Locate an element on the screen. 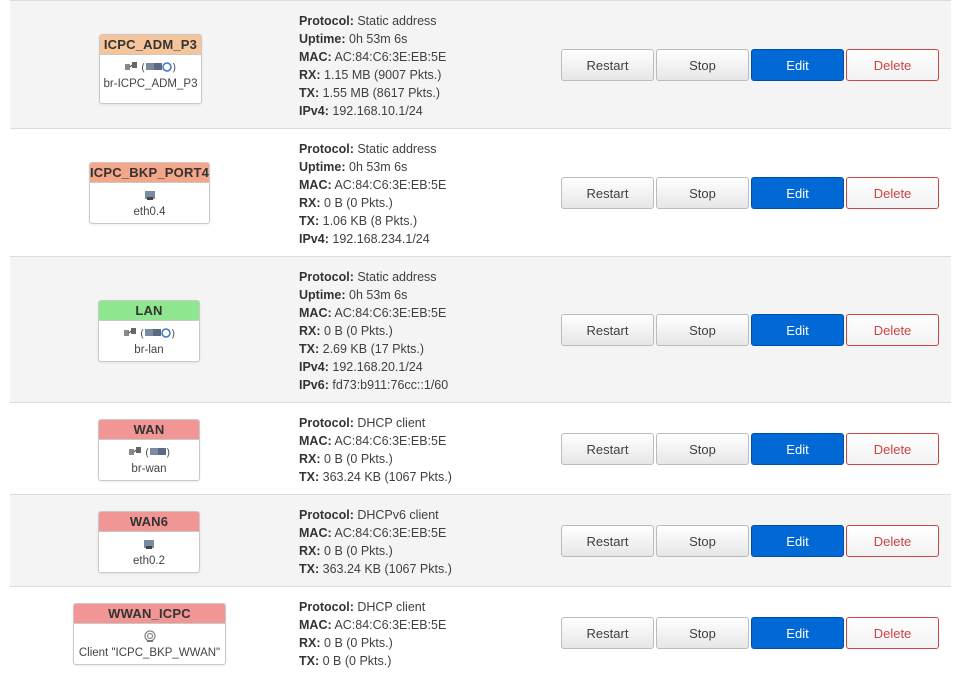 The width and height of the screenshot is (972, 686). interface-name: WAN is located at coordinates (149, 430).